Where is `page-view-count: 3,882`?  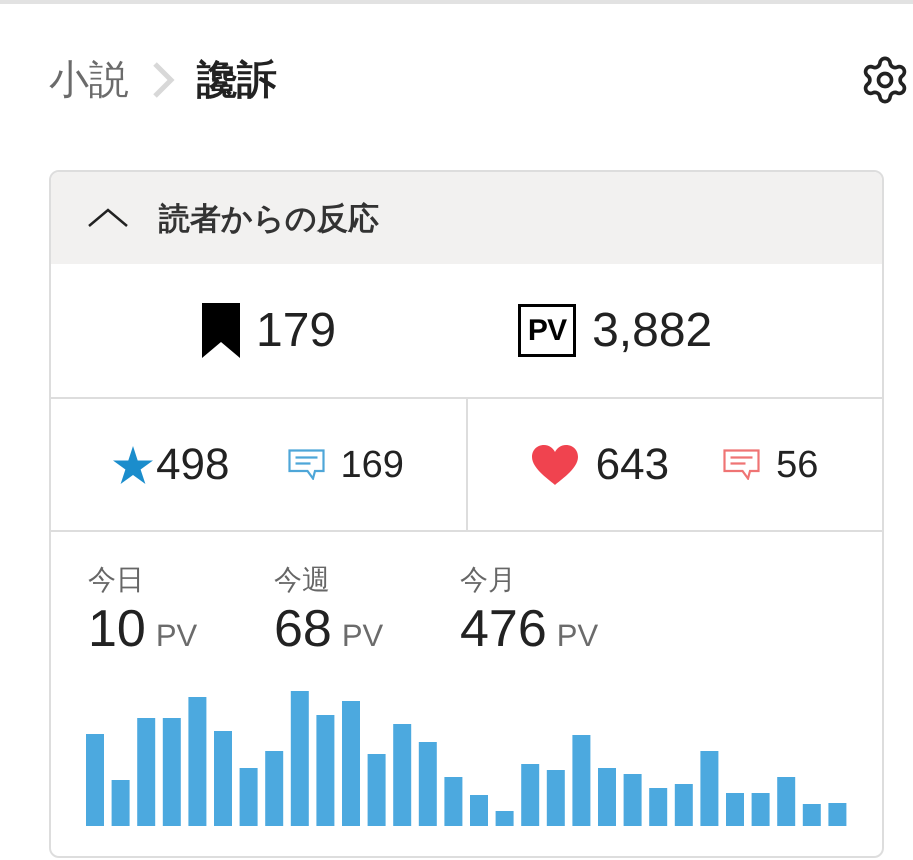 page-view-count: 3,882 is located at coordinates (652, 330).